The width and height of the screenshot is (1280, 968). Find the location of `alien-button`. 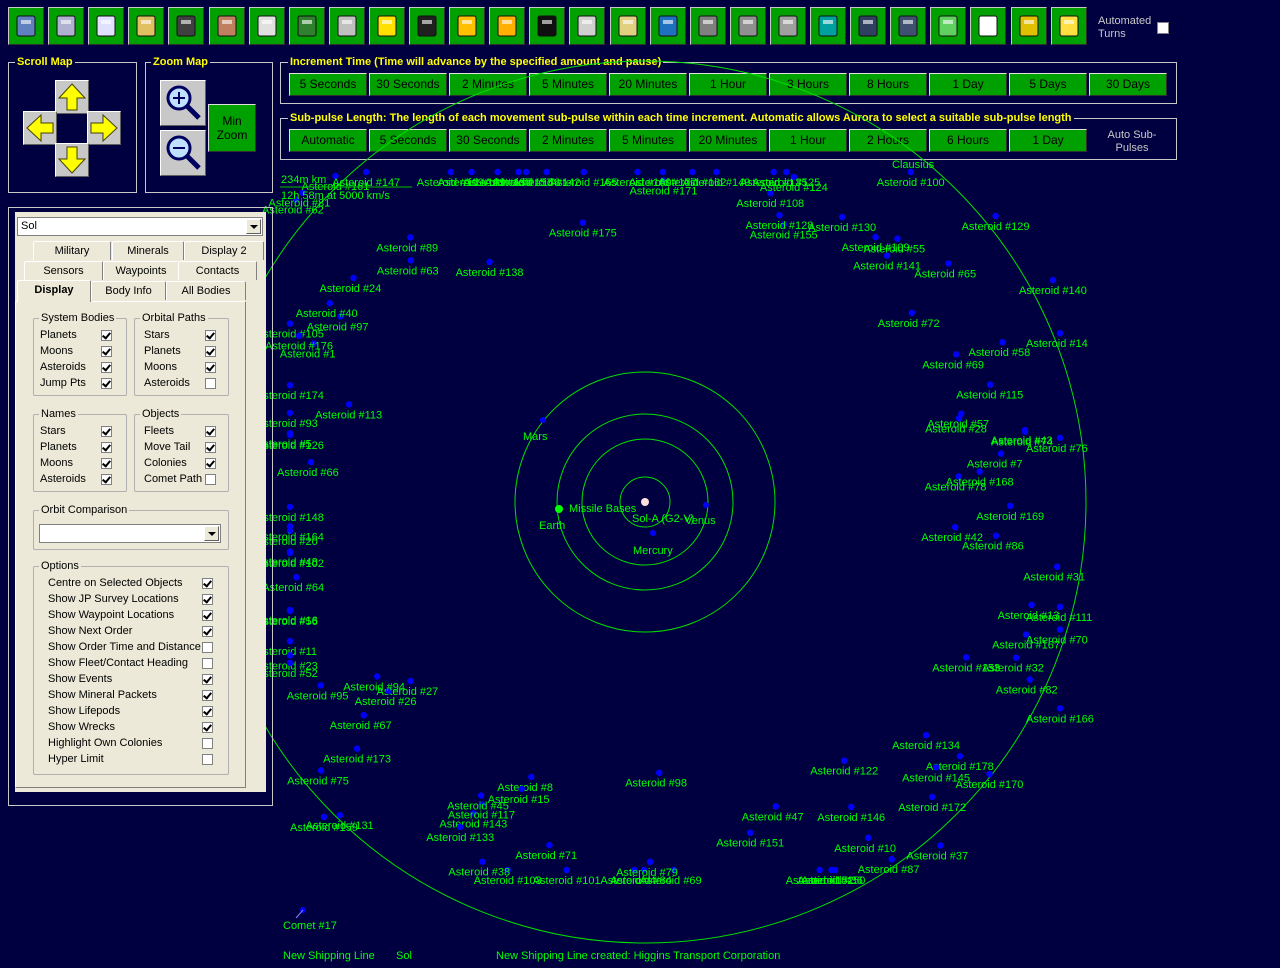

alien-button is located at coordinates (587, 26).